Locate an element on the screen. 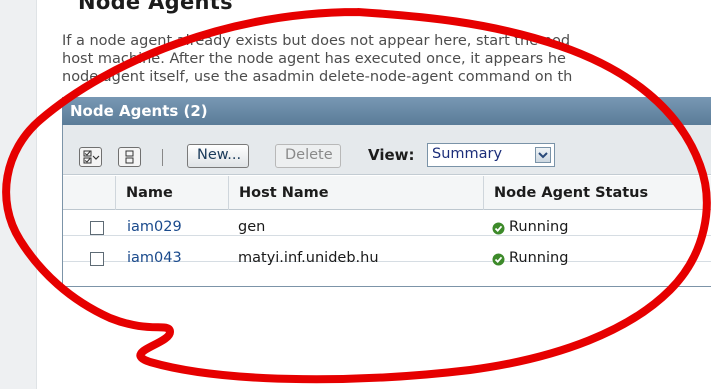  node-agent-name-link: iam029 is located at coordinates (154, 227).